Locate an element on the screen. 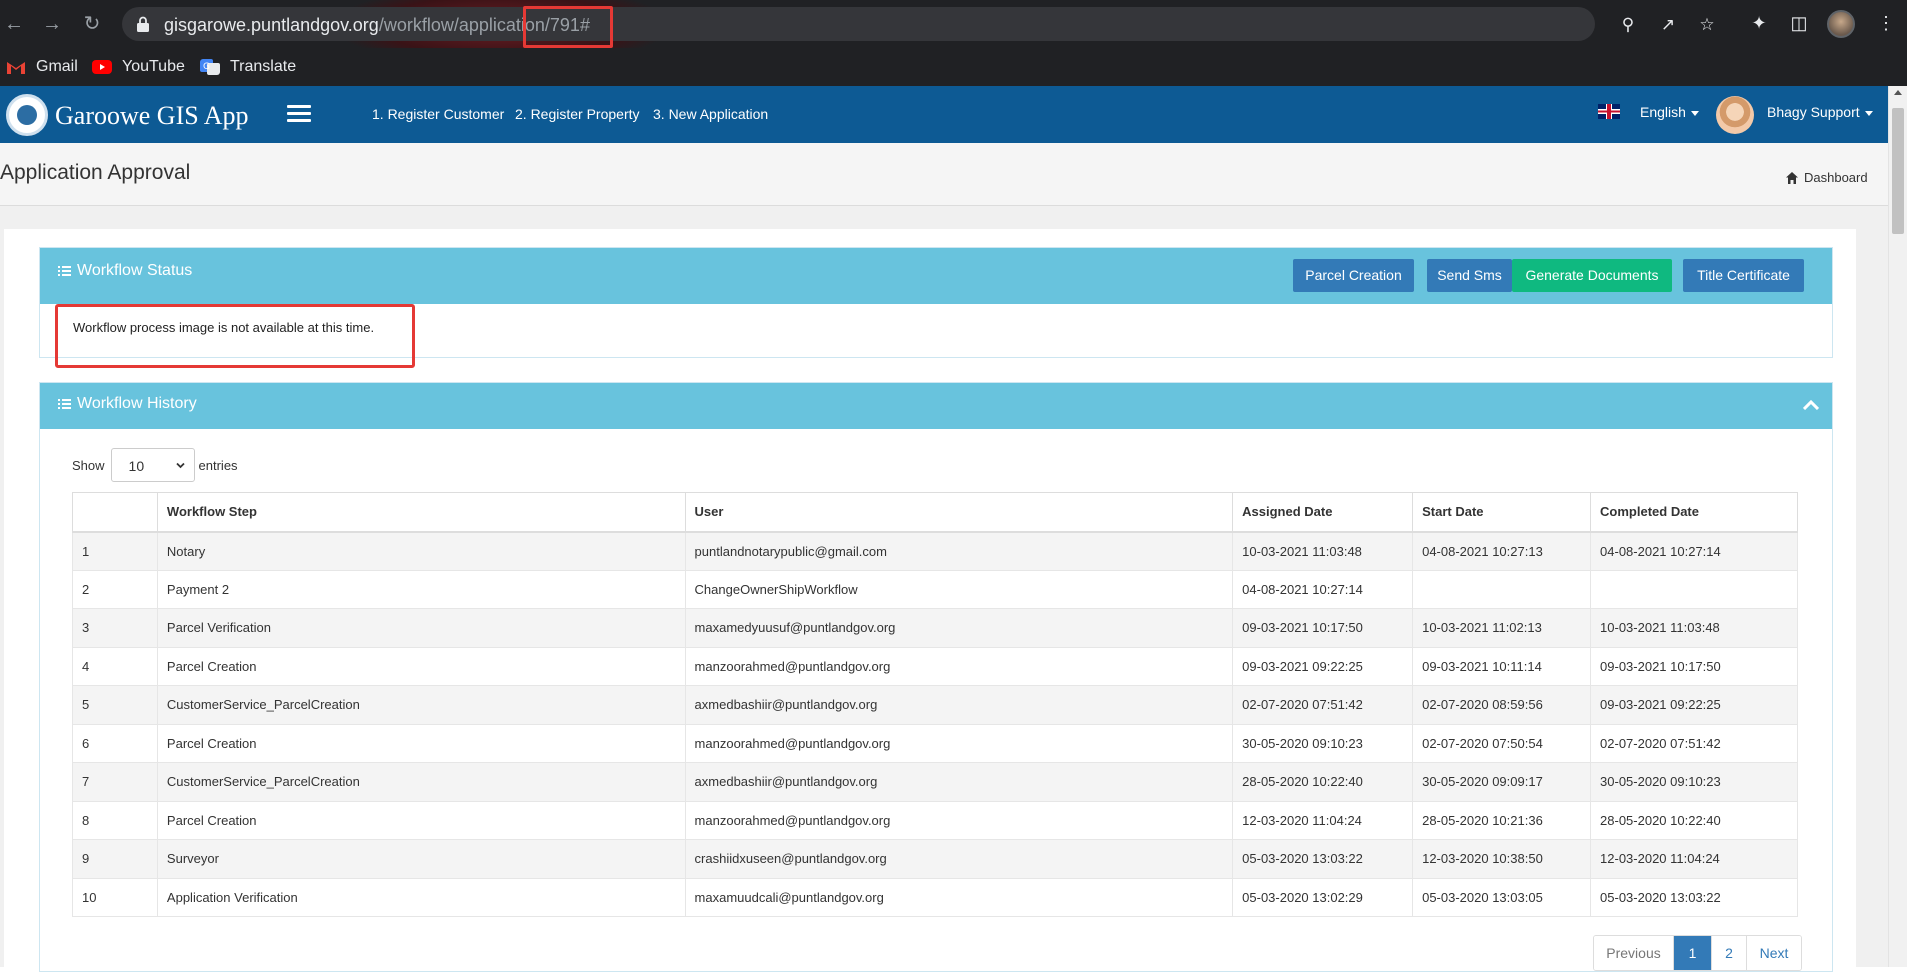 The image size is (1907, 972). cell-user: crashiidxuseen@puntlandgov.org is located at coordinates (959, 859).